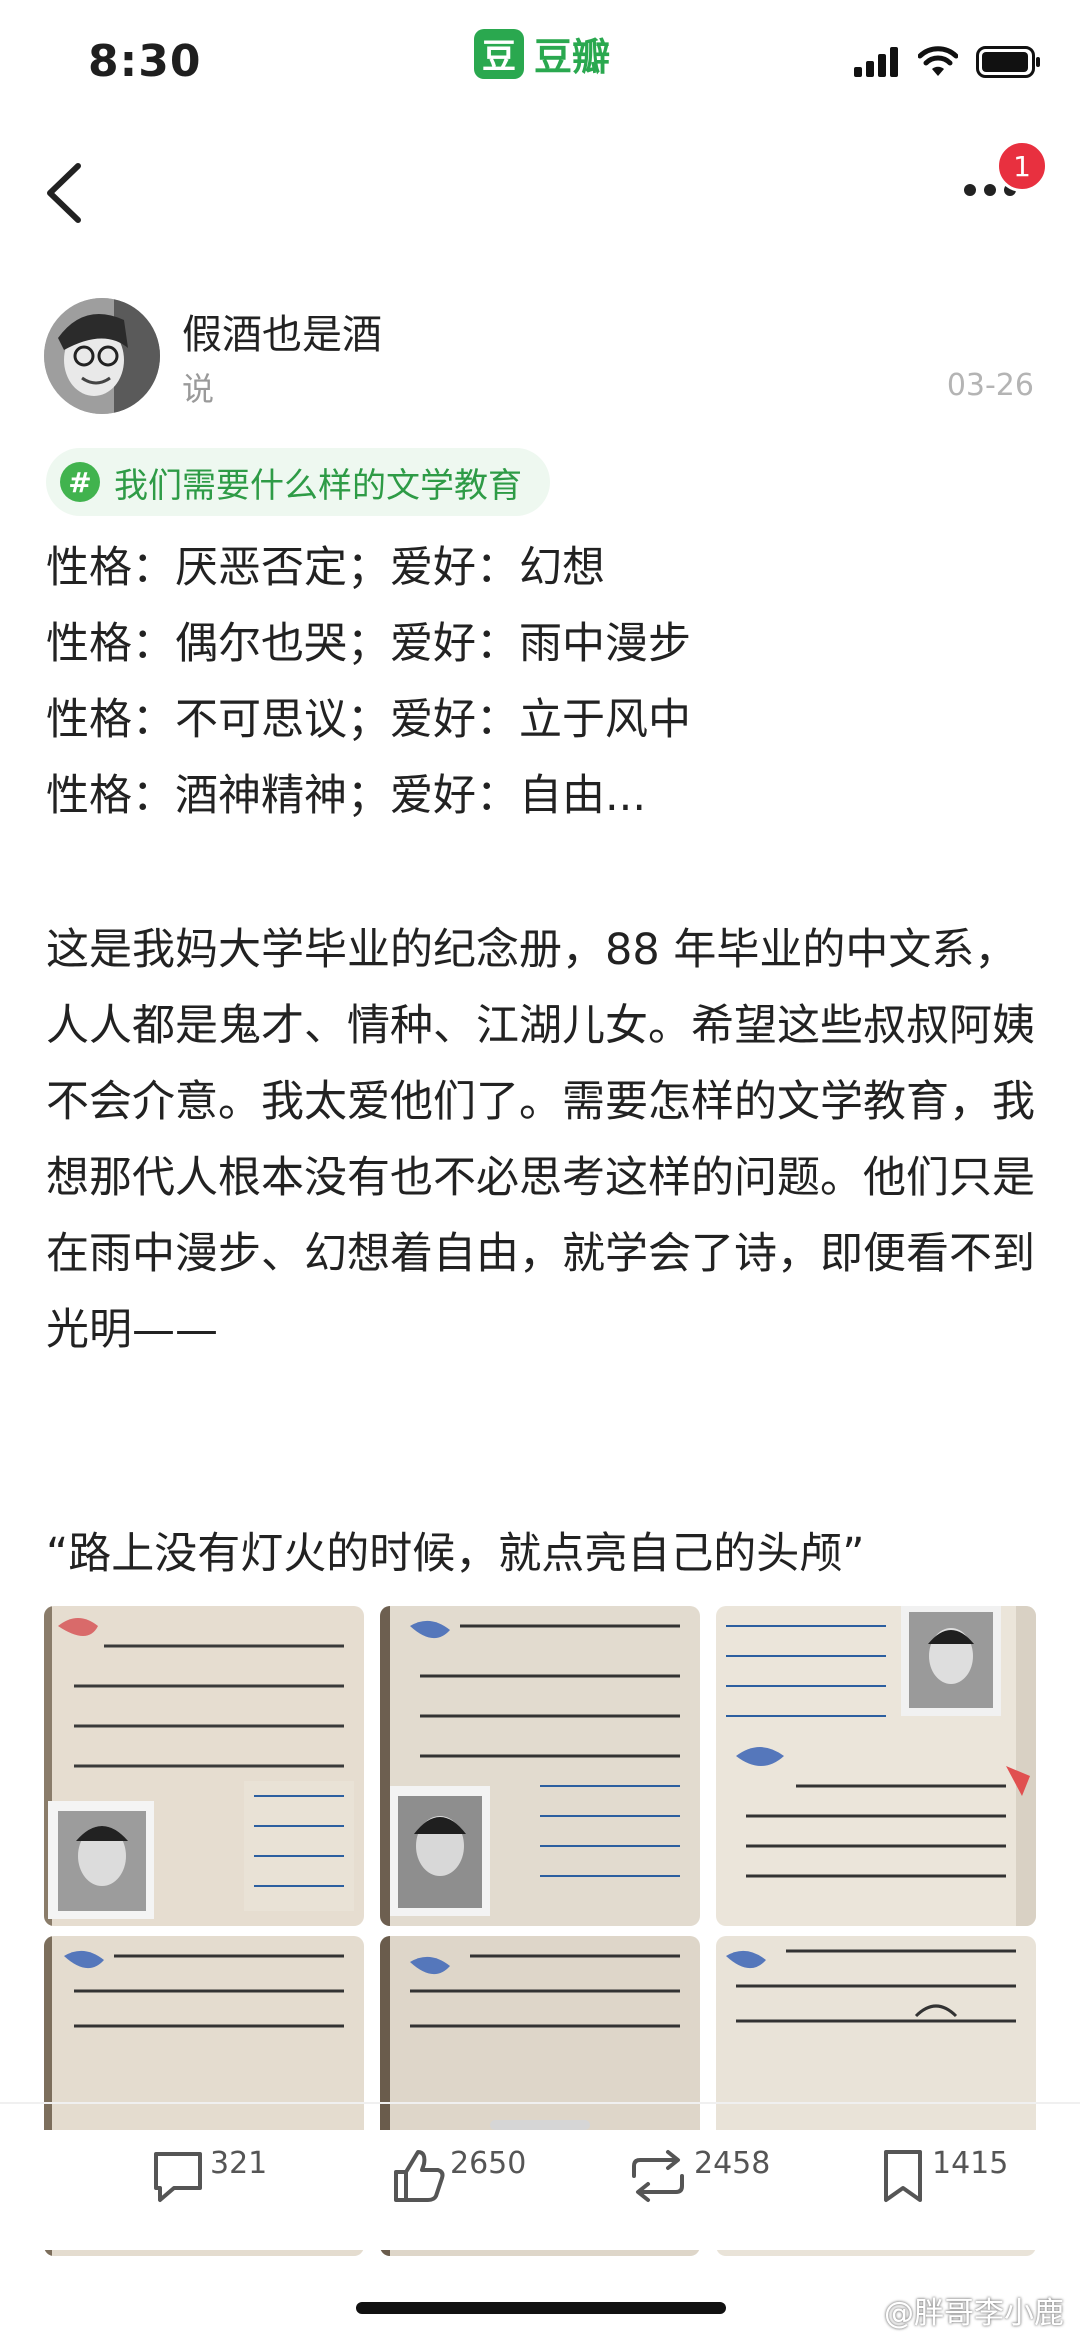  Describe the element at coordinates (419, 2176) in the screenshot. I see `thumbs-up-icon` at that location.